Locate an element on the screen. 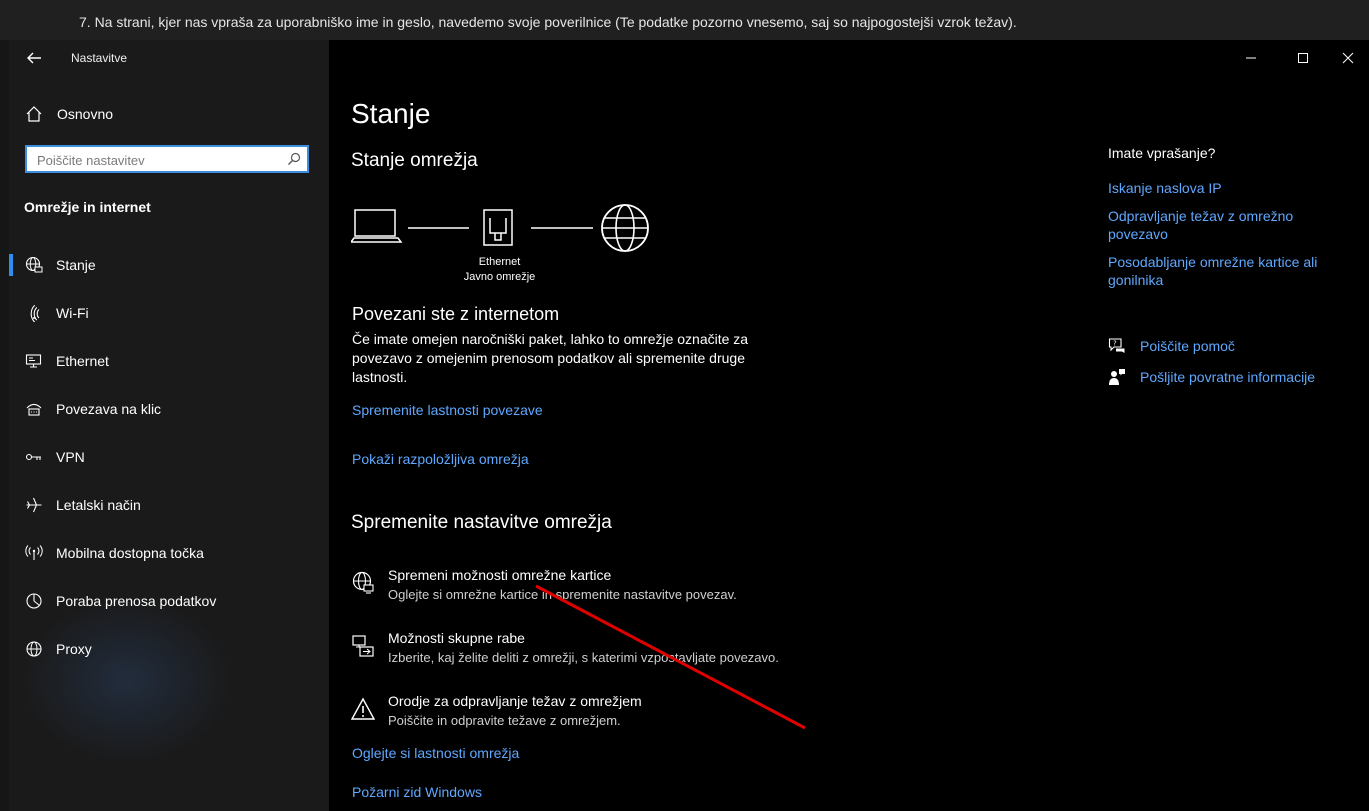  title-bar: Nastavitve is located at coordinates (169, 58).